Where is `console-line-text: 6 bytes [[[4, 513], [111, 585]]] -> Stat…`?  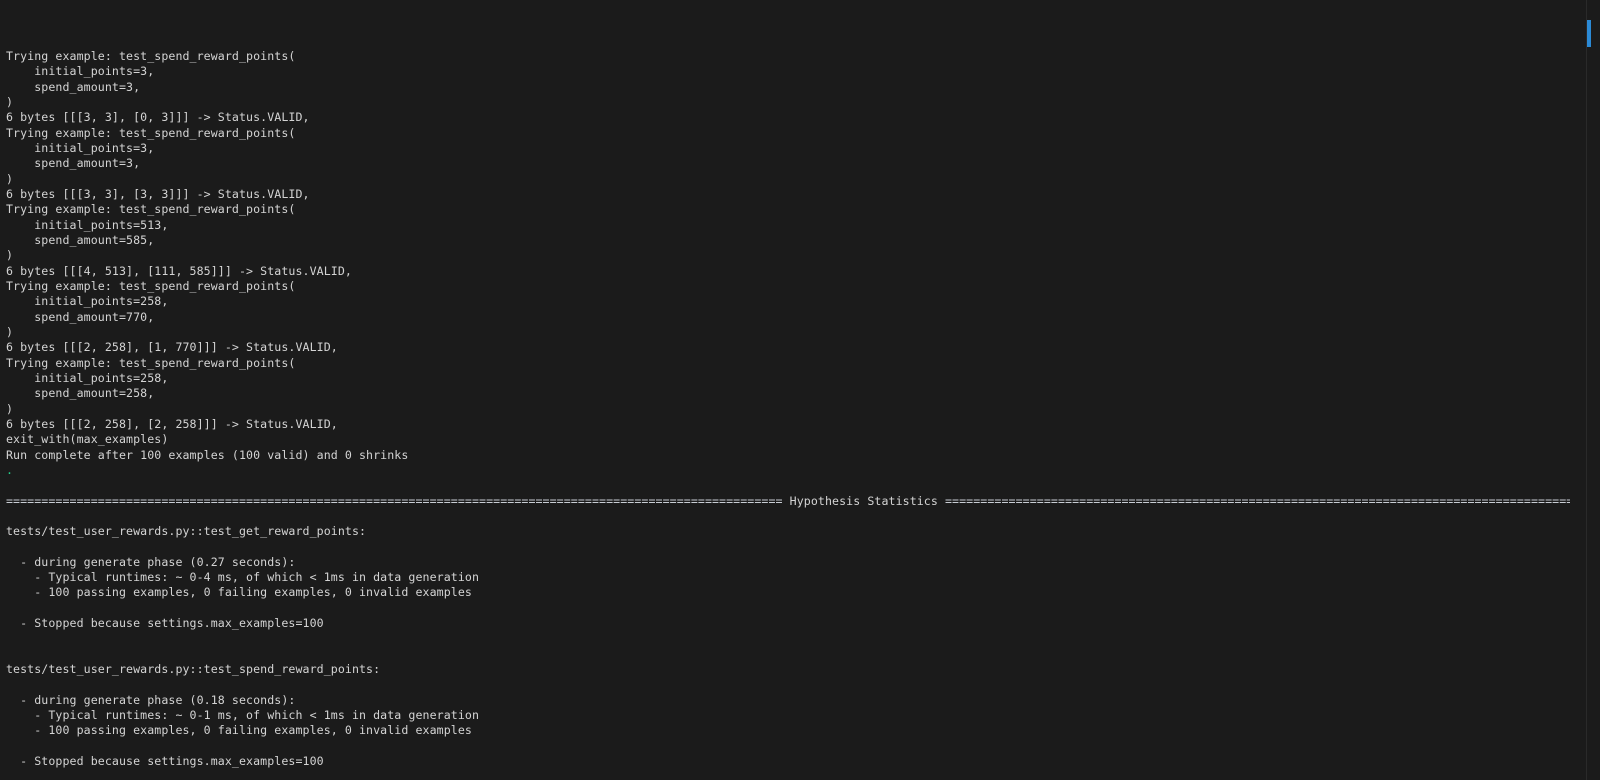
console-line-text: 6 bytes [[[4, 513], [111, 585]]] -> Stat… is located at coordinates (179, 270).